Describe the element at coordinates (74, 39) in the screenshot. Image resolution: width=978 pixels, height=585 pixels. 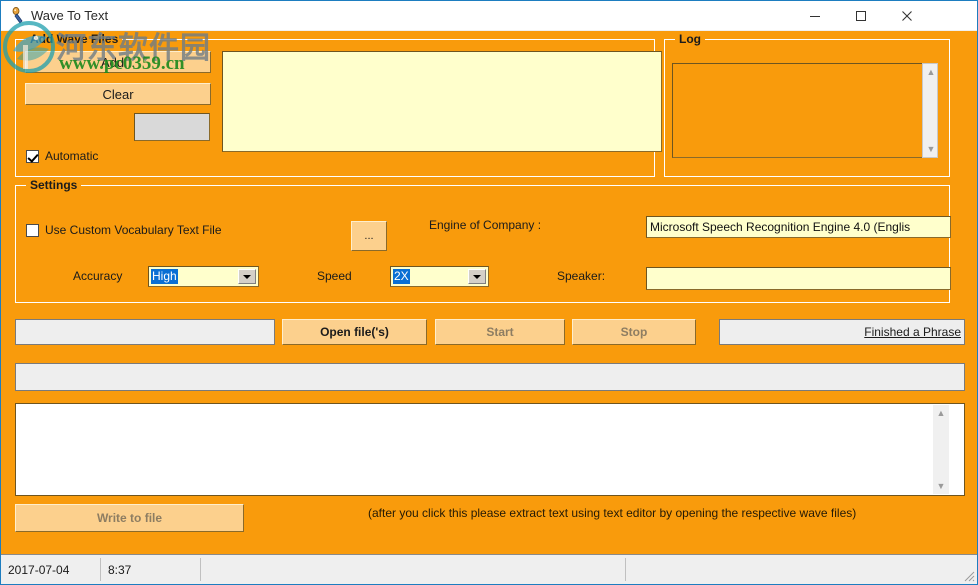
I see `add-wave-files-title: Add Wave Files` at that location.